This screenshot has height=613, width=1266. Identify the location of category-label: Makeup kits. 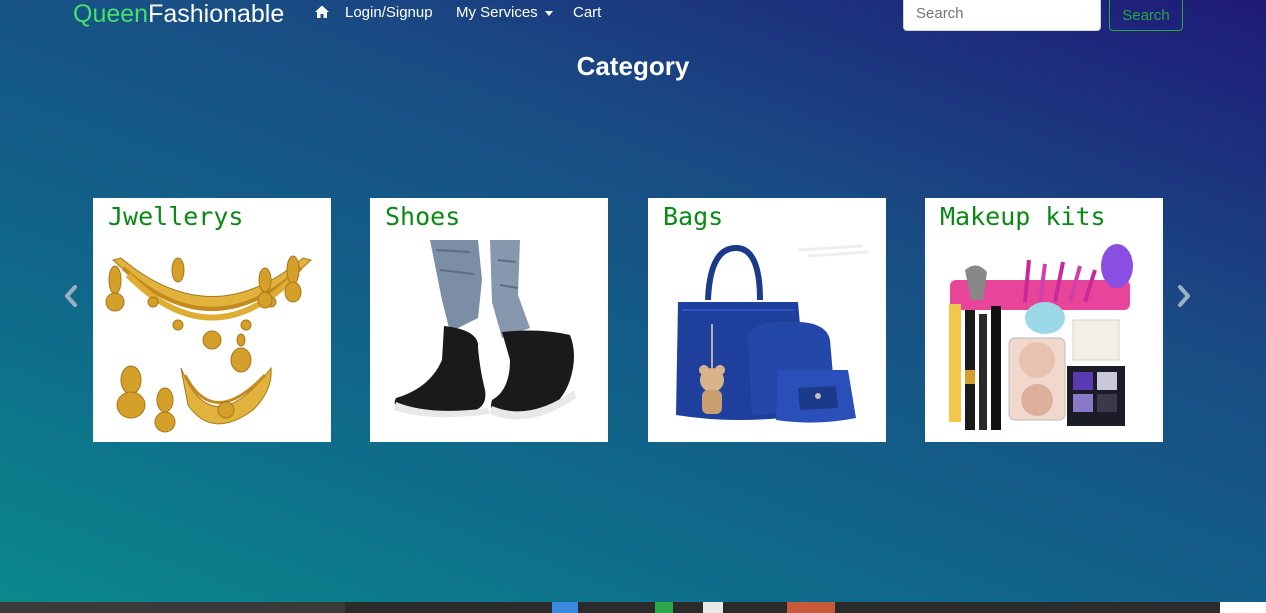
(1023, 216).